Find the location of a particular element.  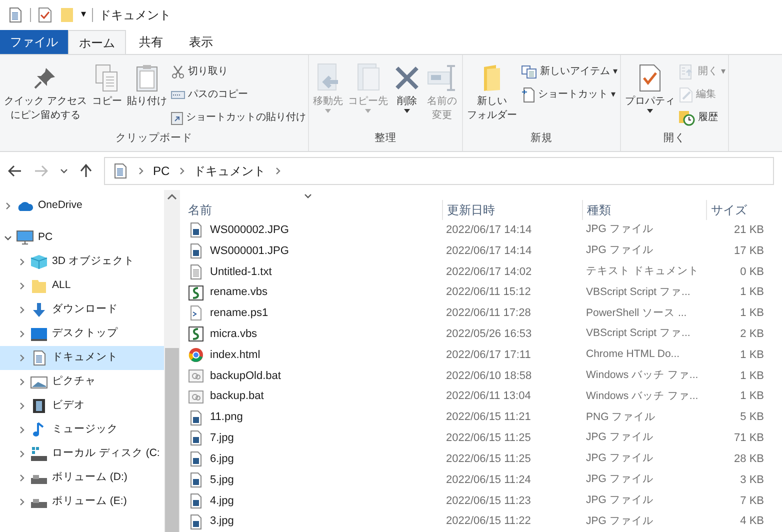

nav-item: ミュージック is located at coordinates (82, 430).